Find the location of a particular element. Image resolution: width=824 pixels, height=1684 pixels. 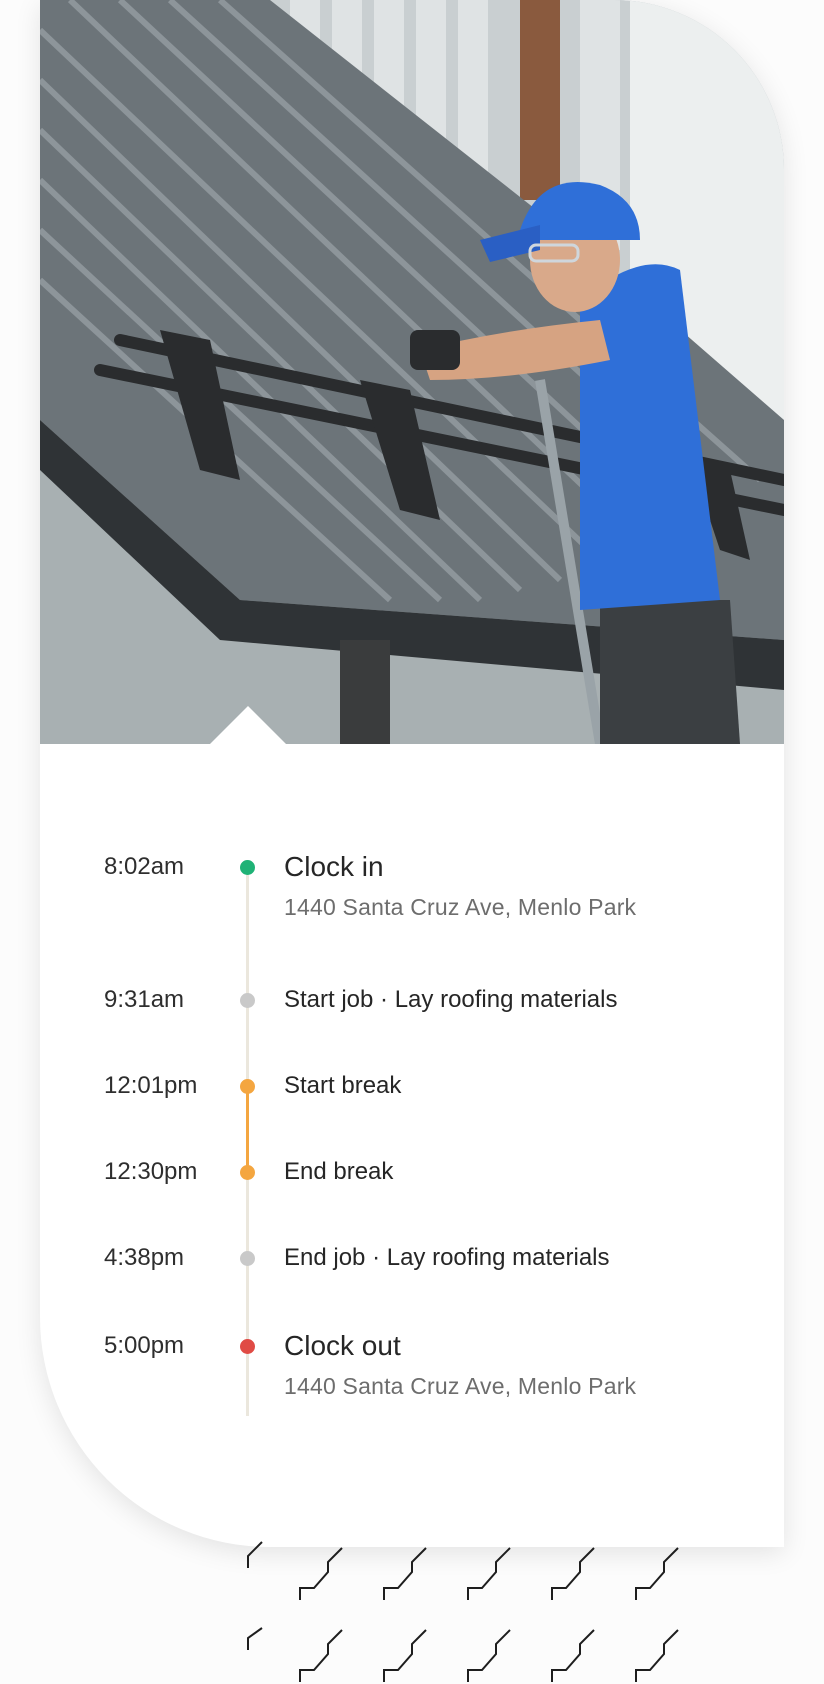

break-track is located at coordinates (247, 1129).